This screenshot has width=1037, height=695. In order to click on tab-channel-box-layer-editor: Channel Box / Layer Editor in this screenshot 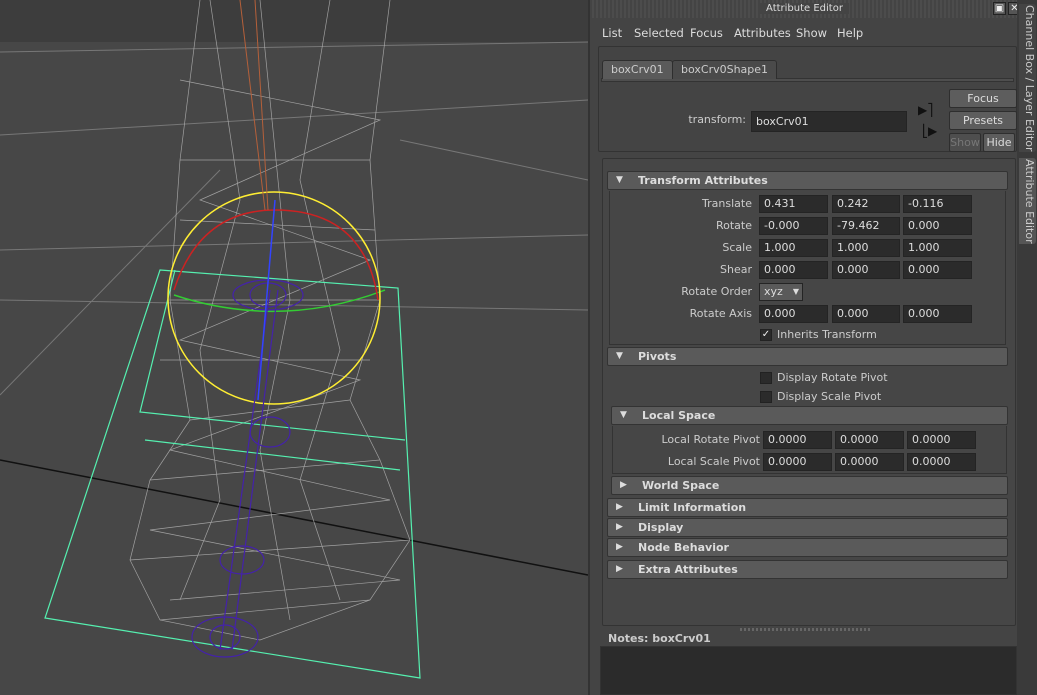, I will do `click(1027, 78)`.